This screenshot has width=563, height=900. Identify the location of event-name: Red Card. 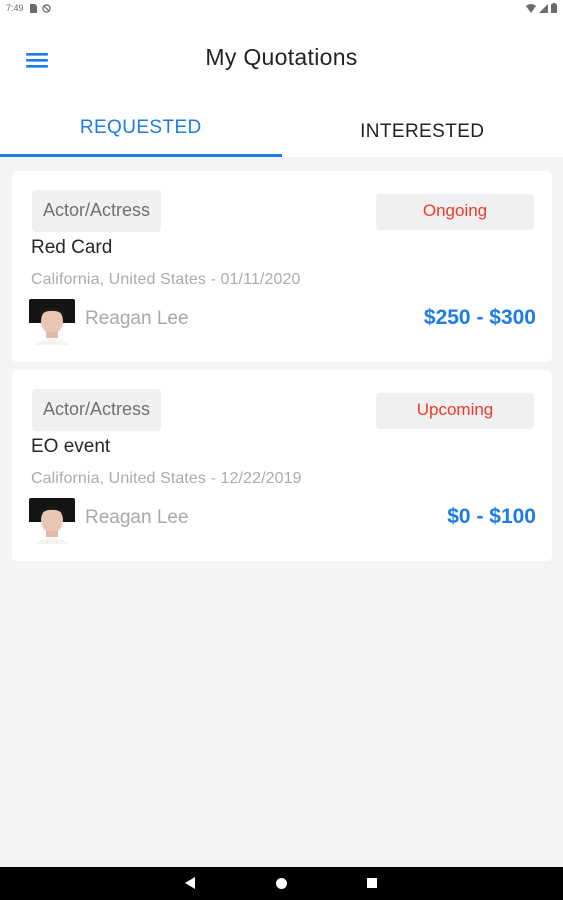
(72, 247).